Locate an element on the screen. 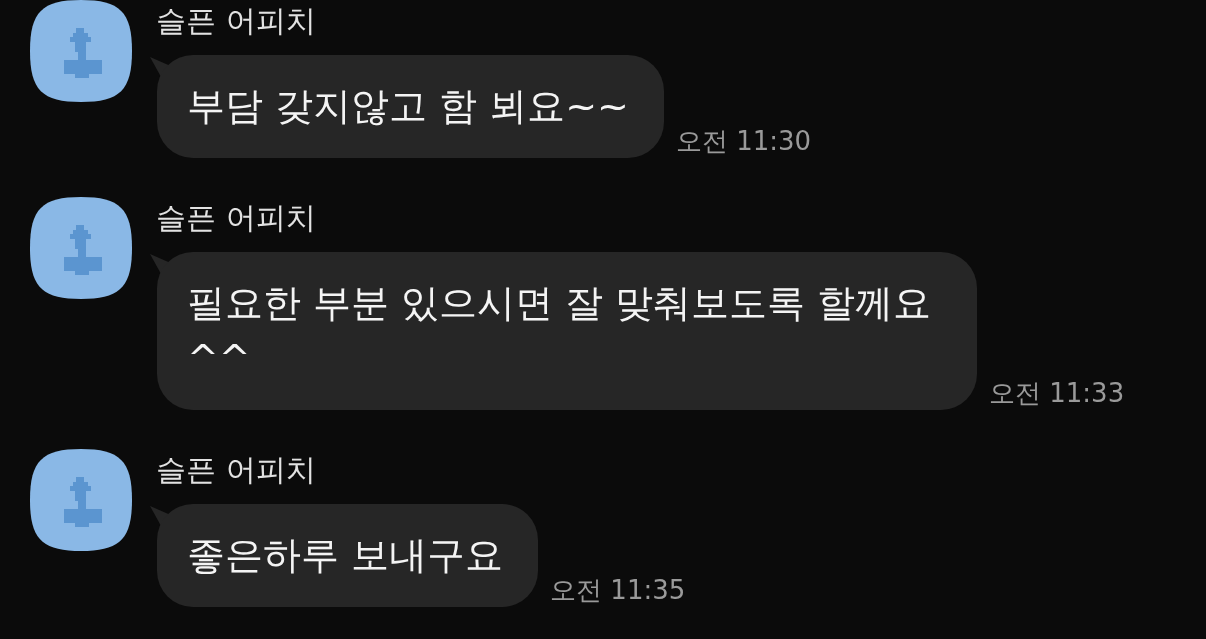  message-time: 오전 11:30 is located at coordinates (743, 141).